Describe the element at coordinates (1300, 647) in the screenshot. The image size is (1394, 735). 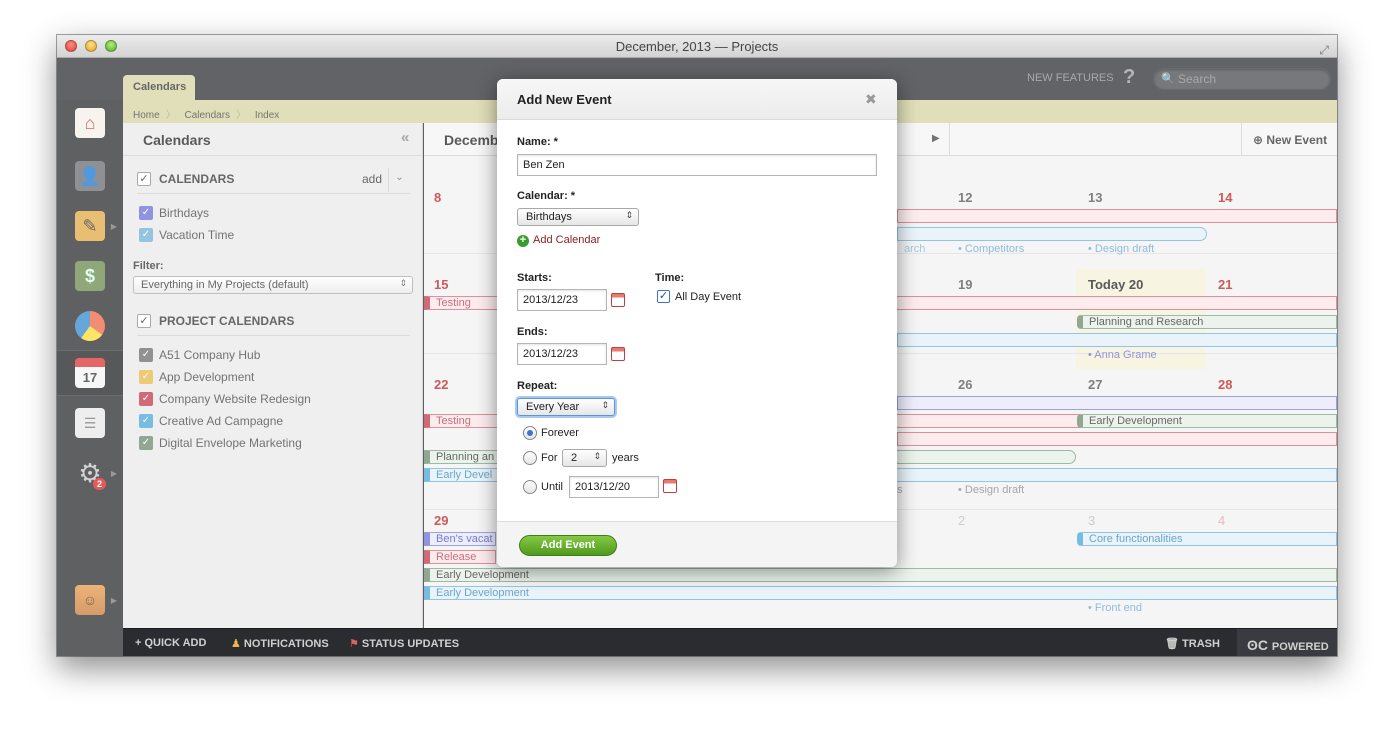
I see `powered-label: POWERED` at that location.